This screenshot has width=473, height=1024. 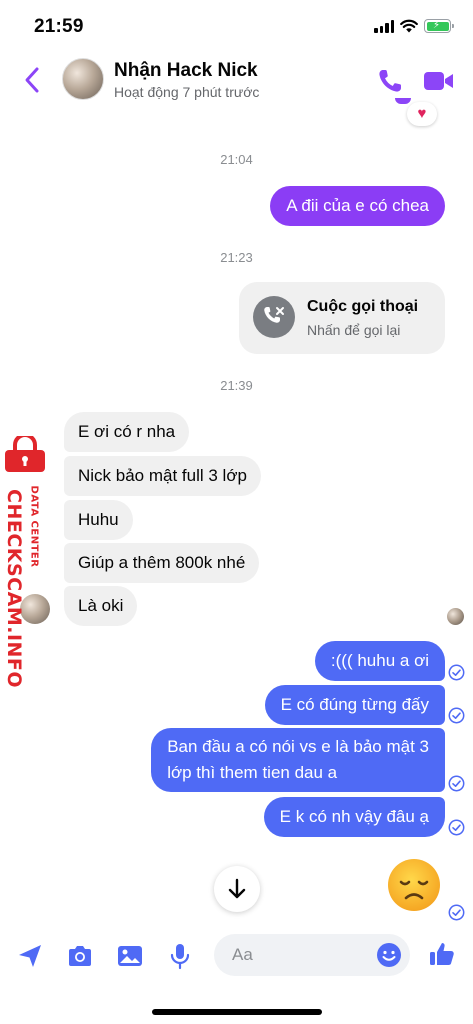 What do you see at coordinates (389, 955) in the screenshot?
I see `emoji-icon` at bounding box center [389, 955].